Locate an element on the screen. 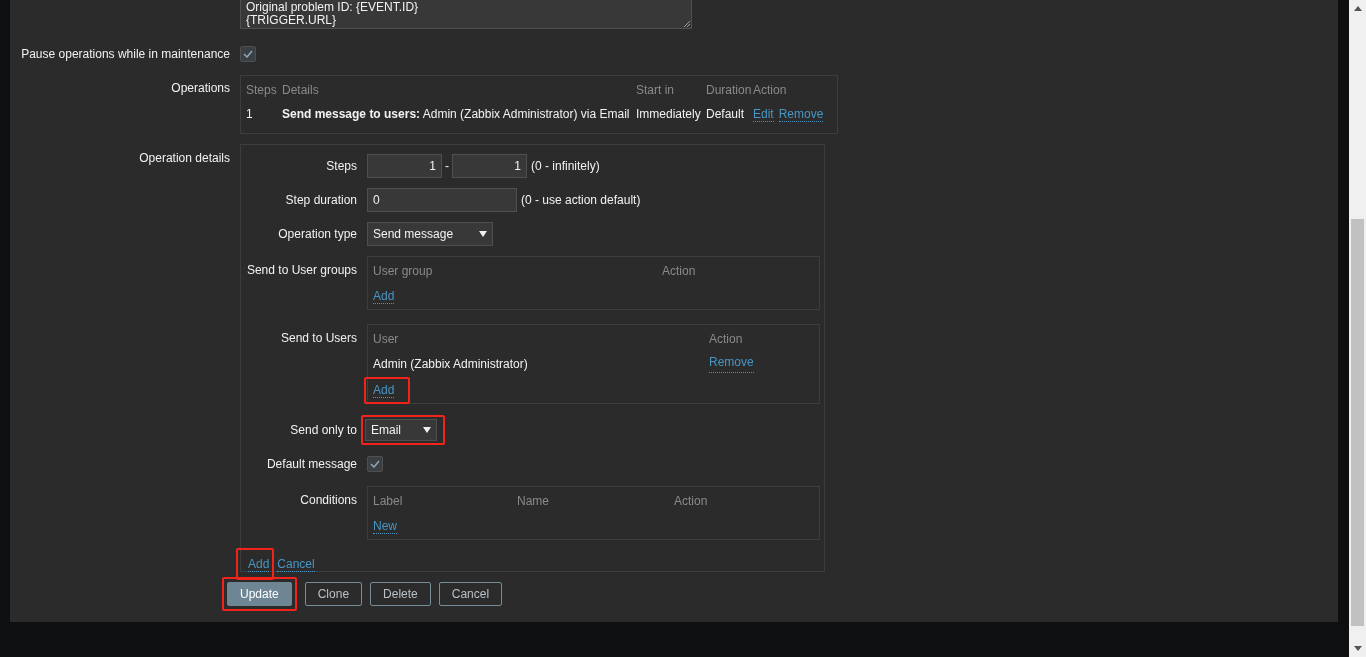 This screenshot has width=1366, height=657. form-button: Cancel is located at coordinates (470, 594).